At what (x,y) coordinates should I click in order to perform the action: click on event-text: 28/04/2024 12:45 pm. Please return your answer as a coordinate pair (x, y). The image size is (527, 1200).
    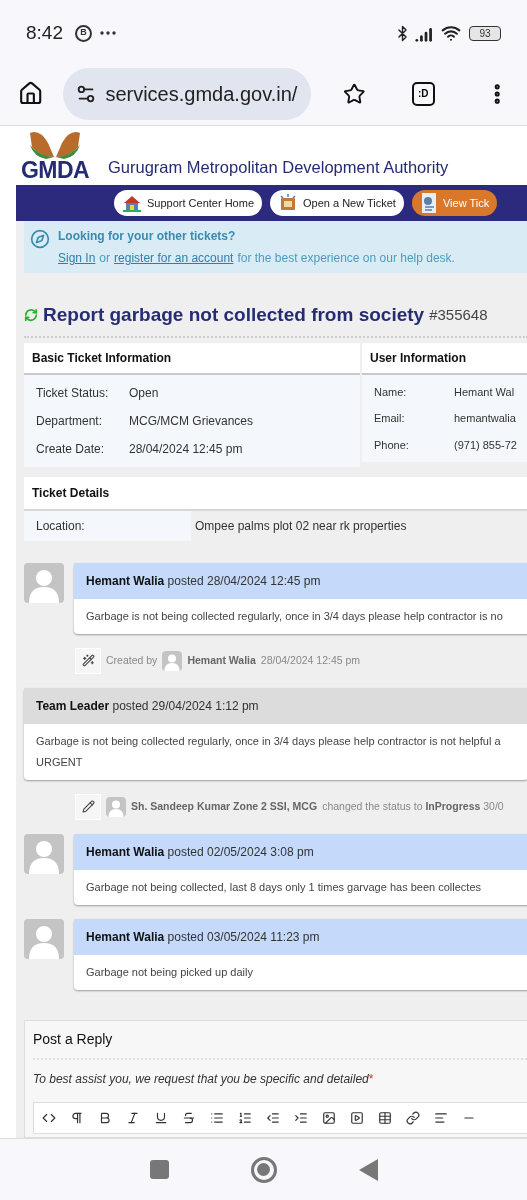
    Looking at the image, I should click on (310, 660).